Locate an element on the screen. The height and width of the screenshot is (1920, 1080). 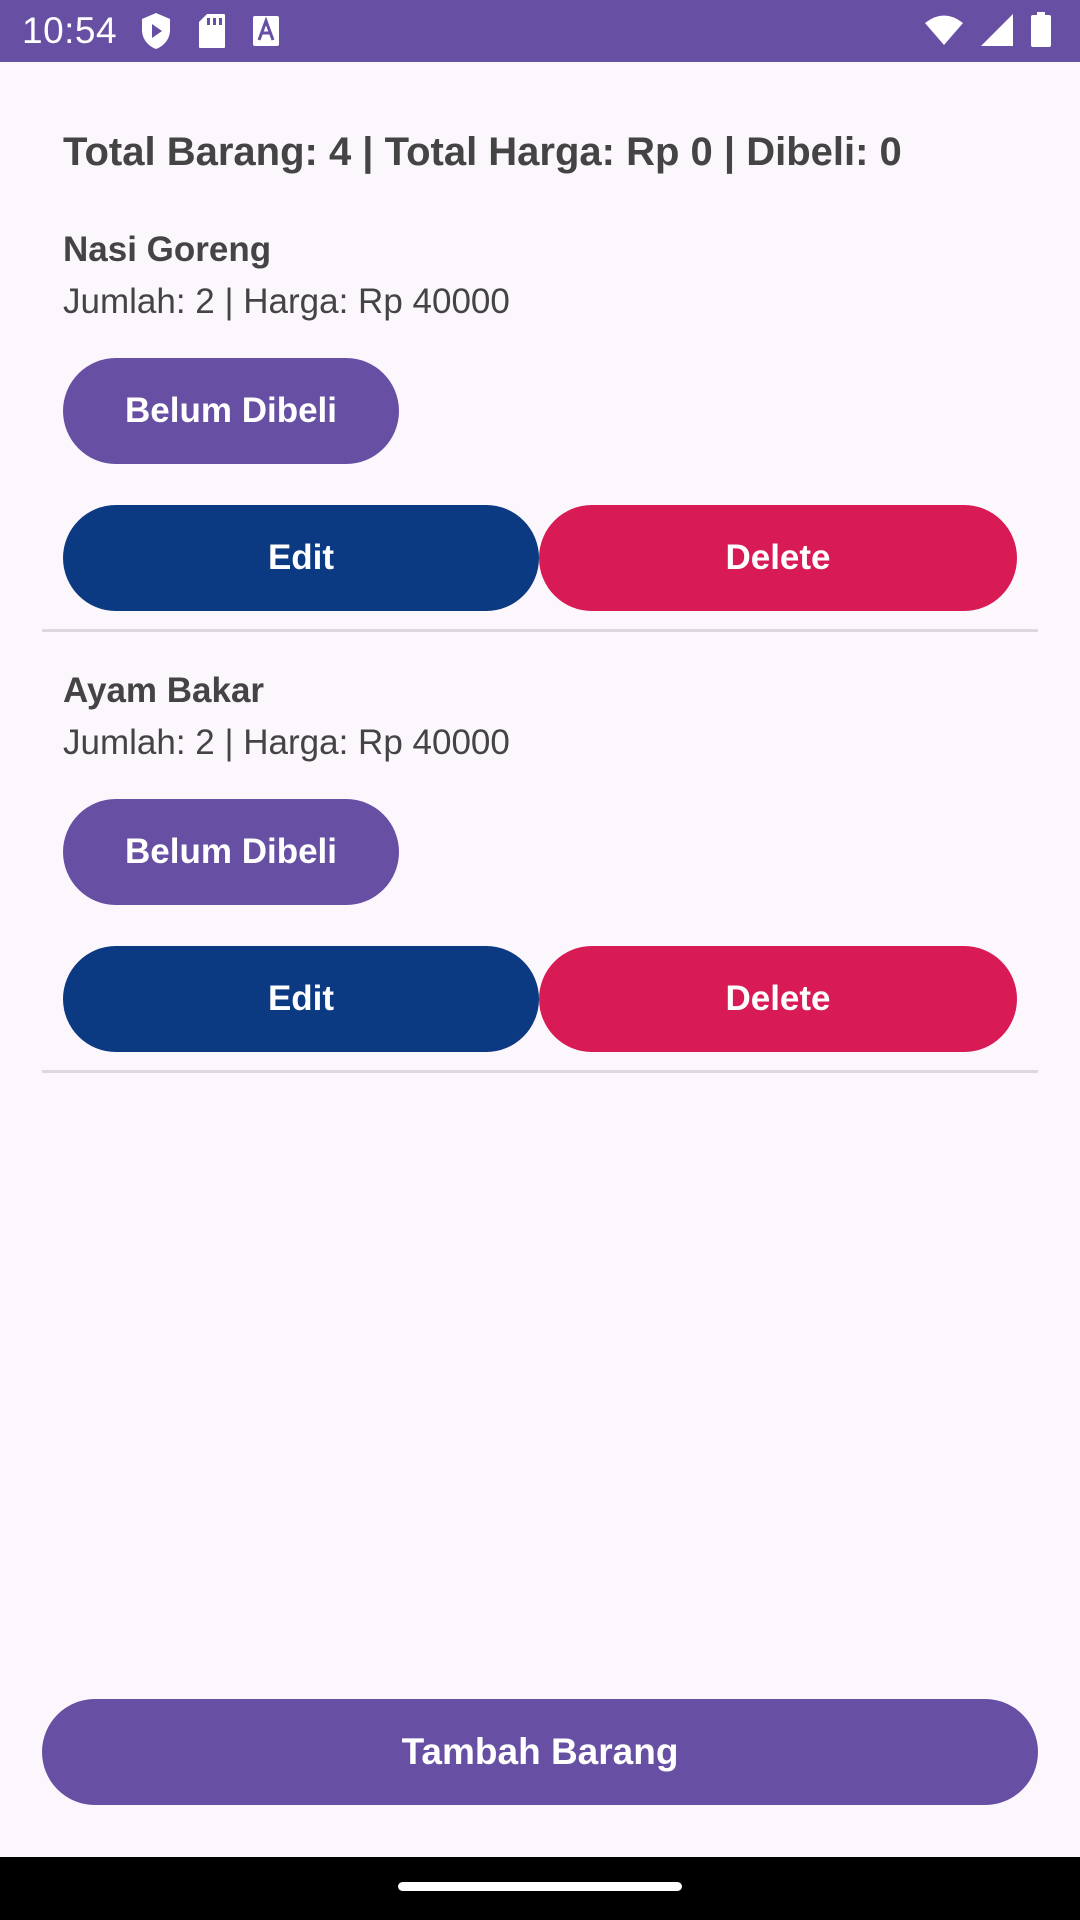
battery-icon is located at coordinates (1041, 30).